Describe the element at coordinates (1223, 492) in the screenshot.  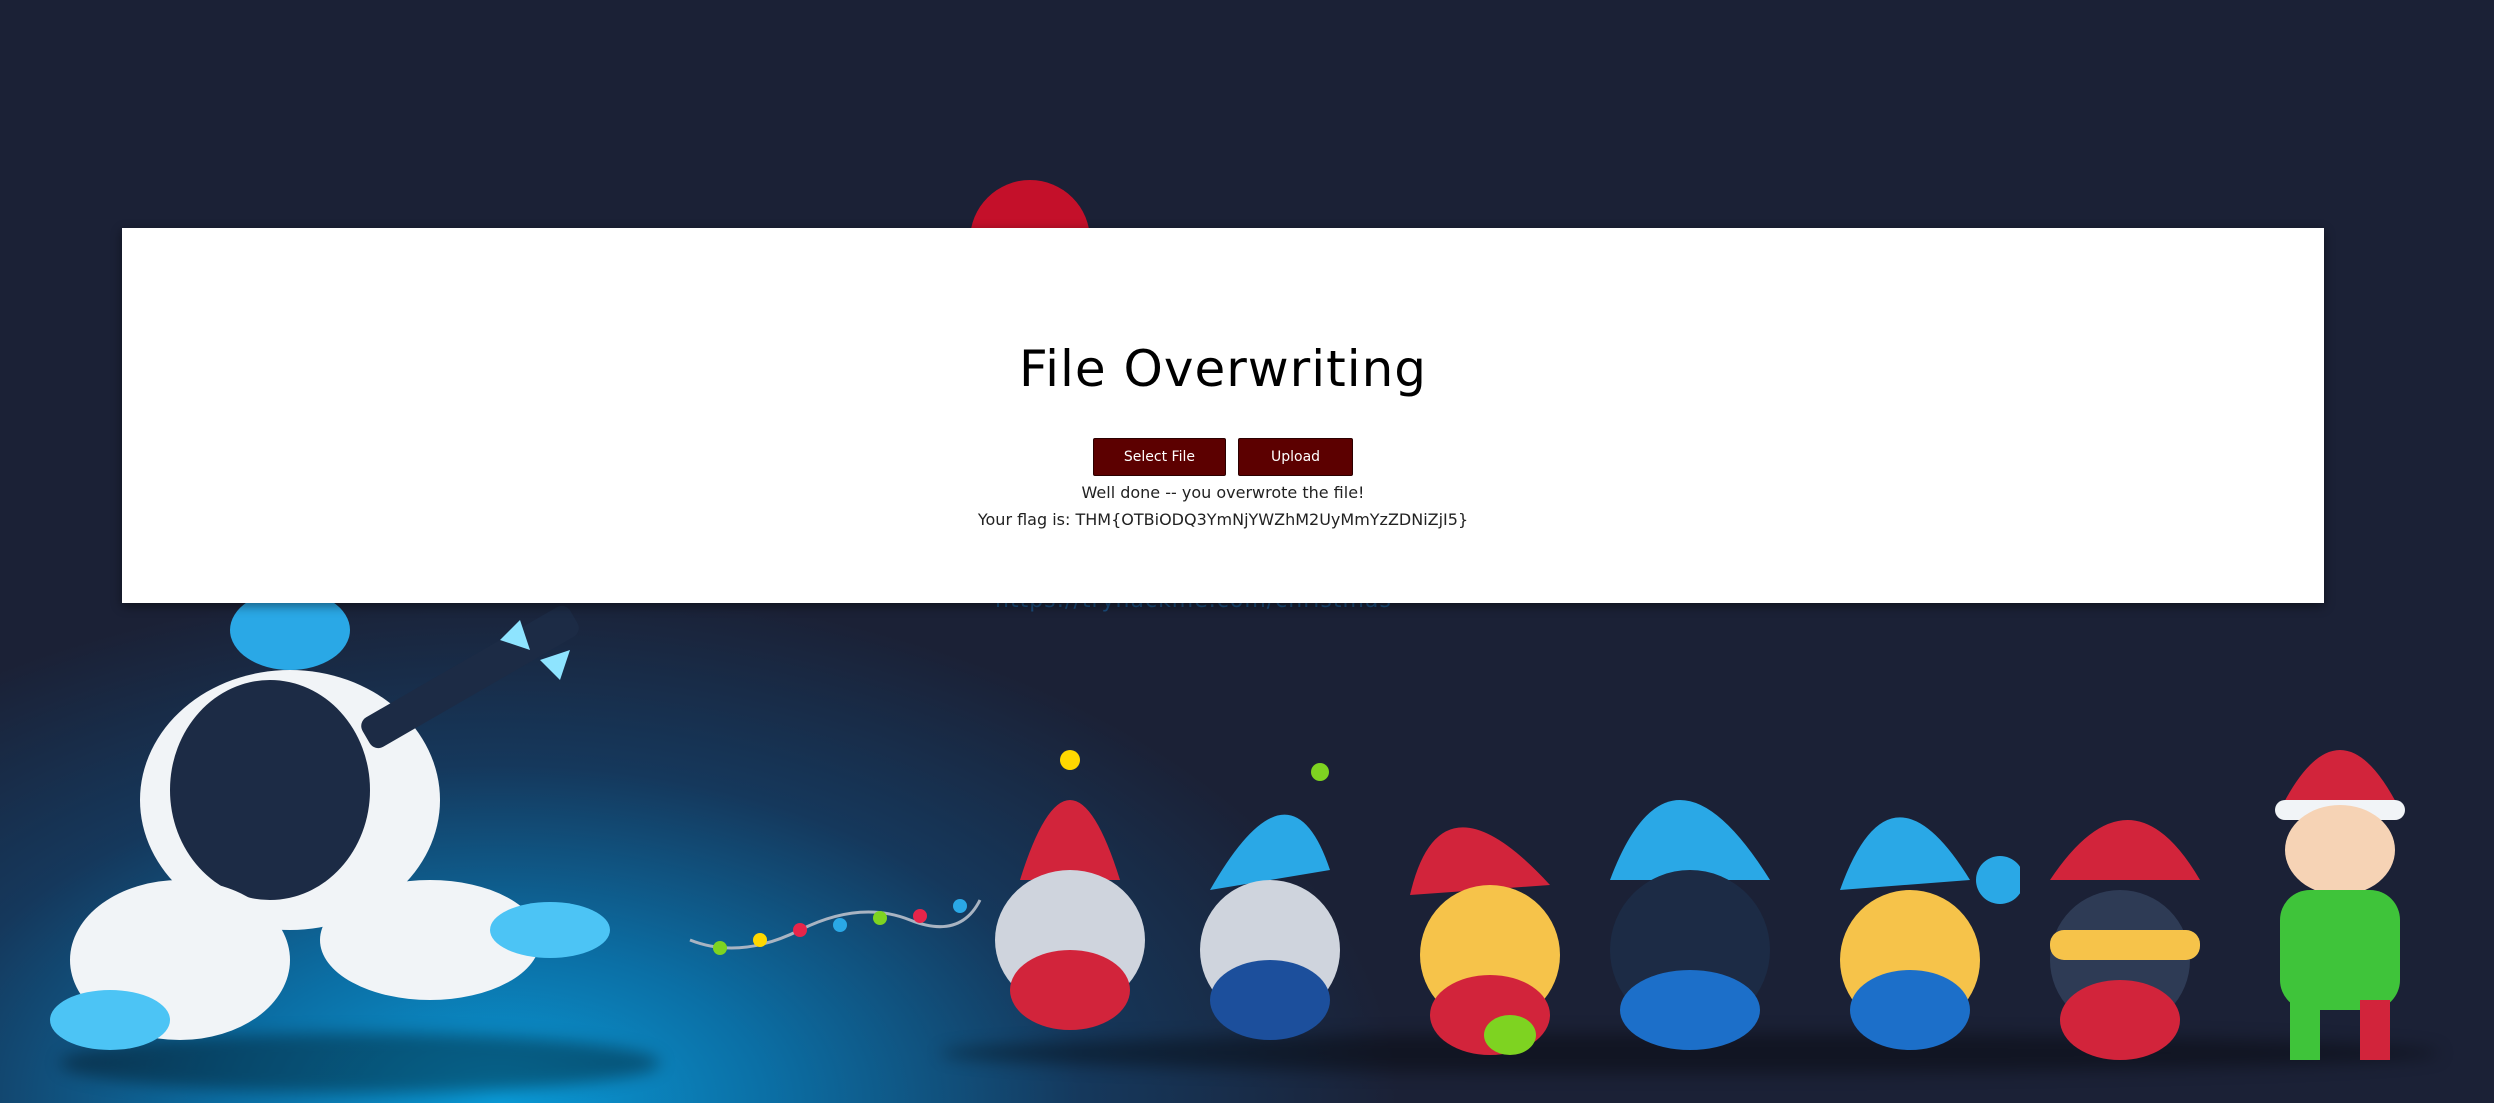
I see `success-message: Well done -- you overwrote the file!` at that location.